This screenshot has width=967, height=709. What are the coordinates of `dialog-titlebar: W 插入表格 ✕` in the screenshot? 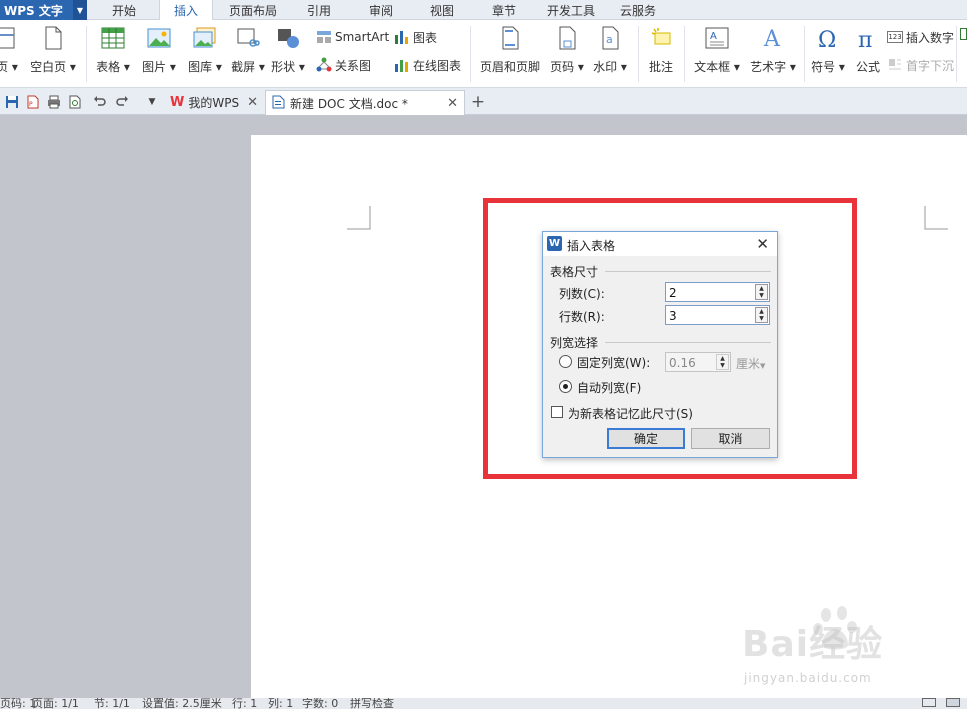 It's located at (660, 244).